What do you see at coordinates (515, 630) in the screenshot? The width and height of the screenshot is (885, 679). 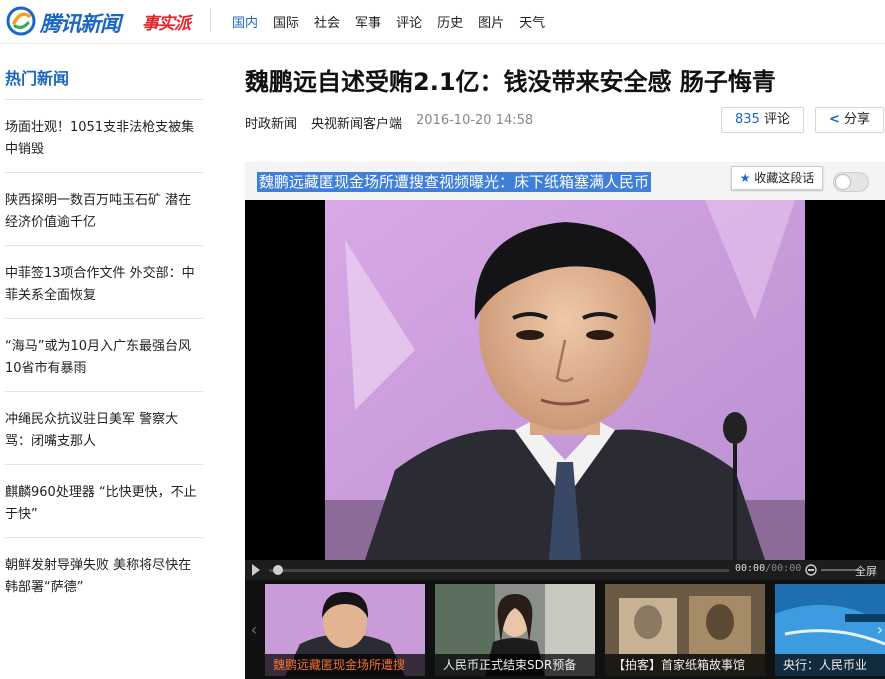 I see `related-video-thumb: 人民币正式结束SDR预备` at bounding box center [515, 630].